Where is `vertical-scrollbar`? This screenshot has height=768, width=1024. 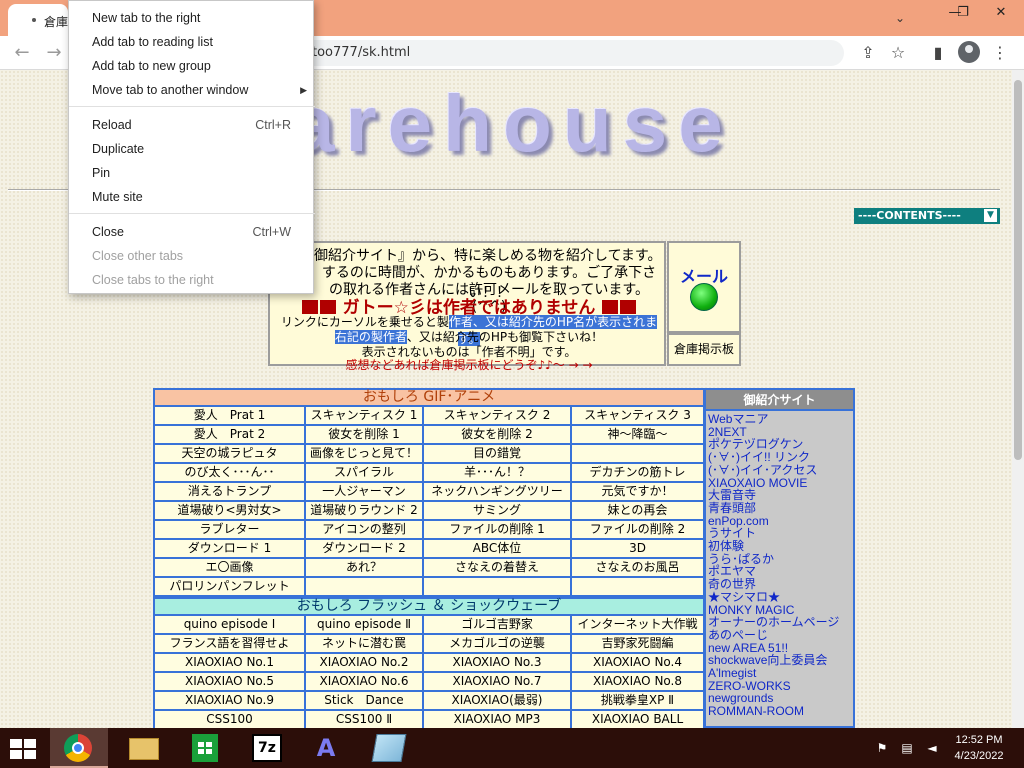 vertical-scrollbar is located at coordinates (1018, 399).